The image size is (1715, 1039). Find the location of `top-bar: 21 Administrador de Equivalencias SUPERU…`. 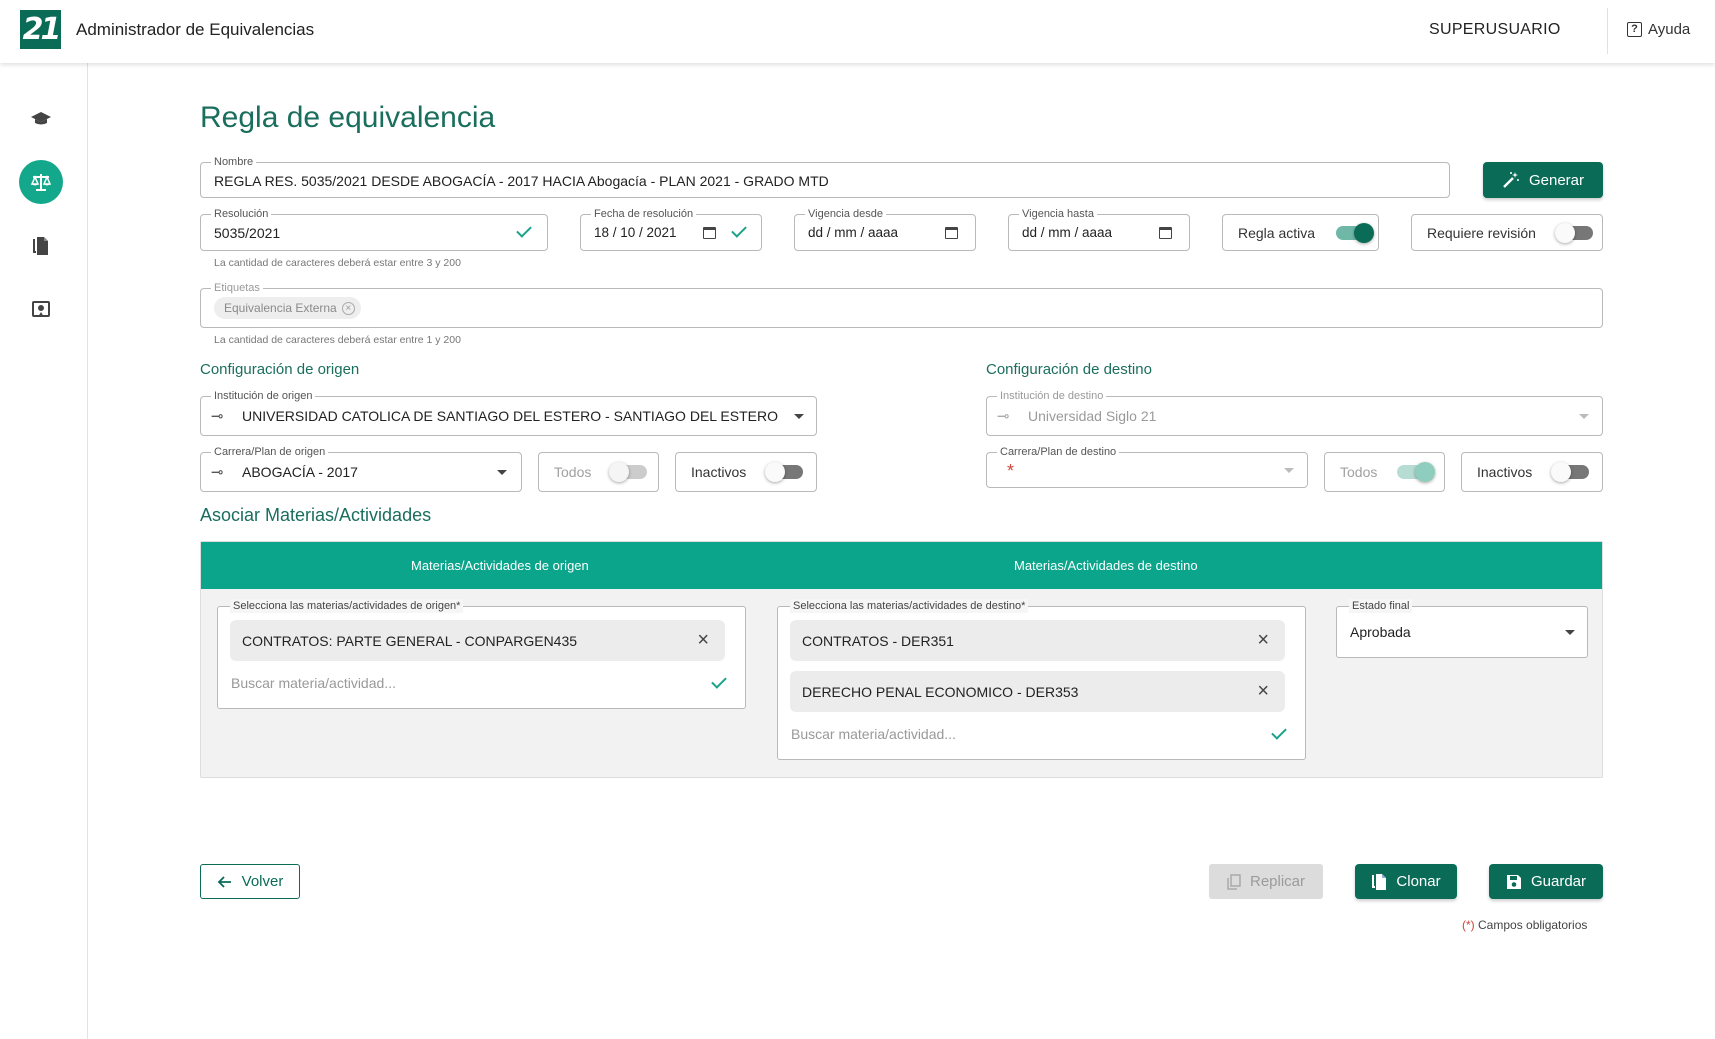

top-bar: 21 Administrador de Equivalencias SUPERU… is located at coordinates (857, 31).